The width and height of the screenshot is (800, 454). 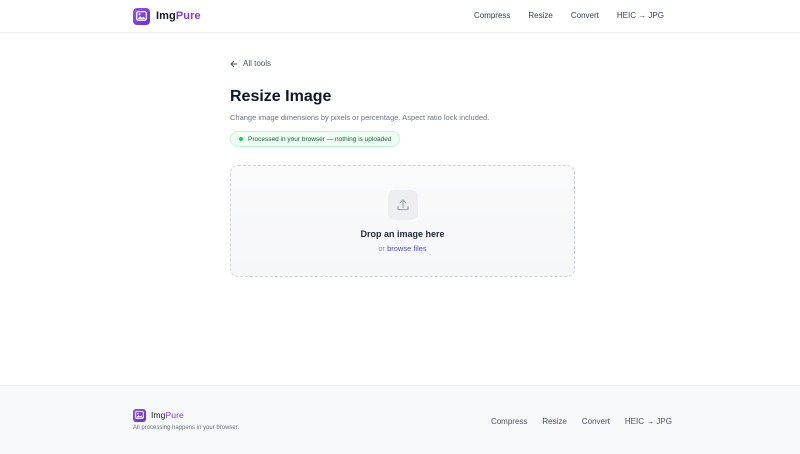 What do you see at coordinates (186, 428) in the screenshot?
I see `footer-tagline: All processing happens in your browser.` at bounding box center [186, 428].